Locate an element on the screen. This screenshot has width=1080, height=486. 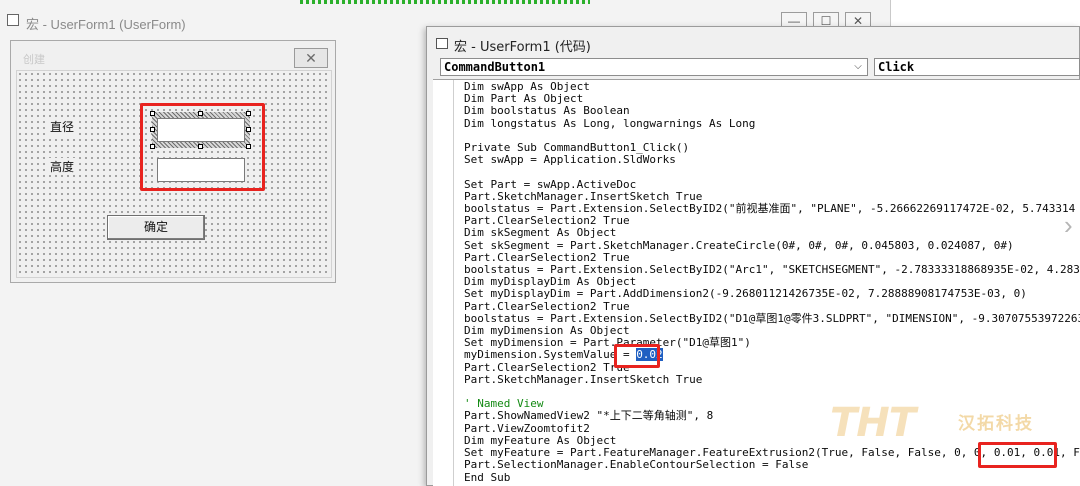
userform-close-icon: ✕ is located at coordinates (311, 58).